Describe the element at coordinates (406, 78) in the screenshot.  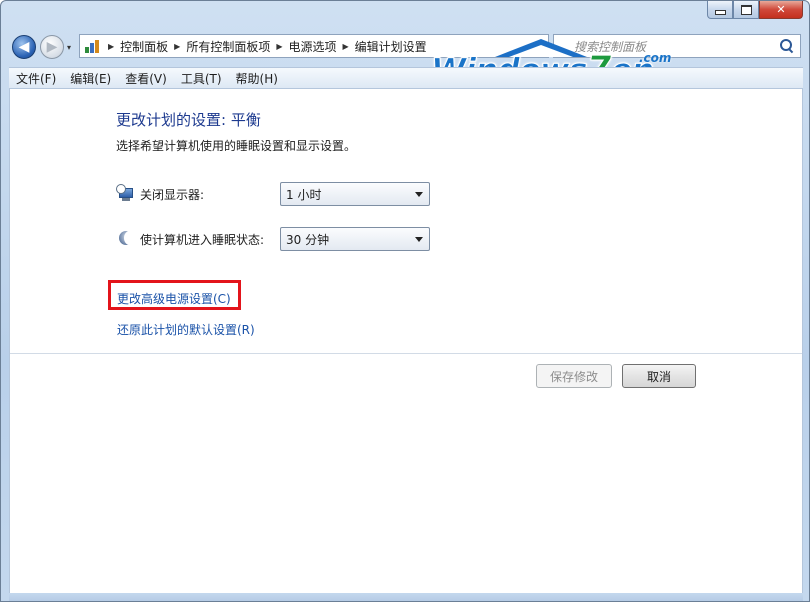
I see `menu-bar: 文件(F) 编辑(E) 查看(V) 工具(T) 帮助(H)` at that location.